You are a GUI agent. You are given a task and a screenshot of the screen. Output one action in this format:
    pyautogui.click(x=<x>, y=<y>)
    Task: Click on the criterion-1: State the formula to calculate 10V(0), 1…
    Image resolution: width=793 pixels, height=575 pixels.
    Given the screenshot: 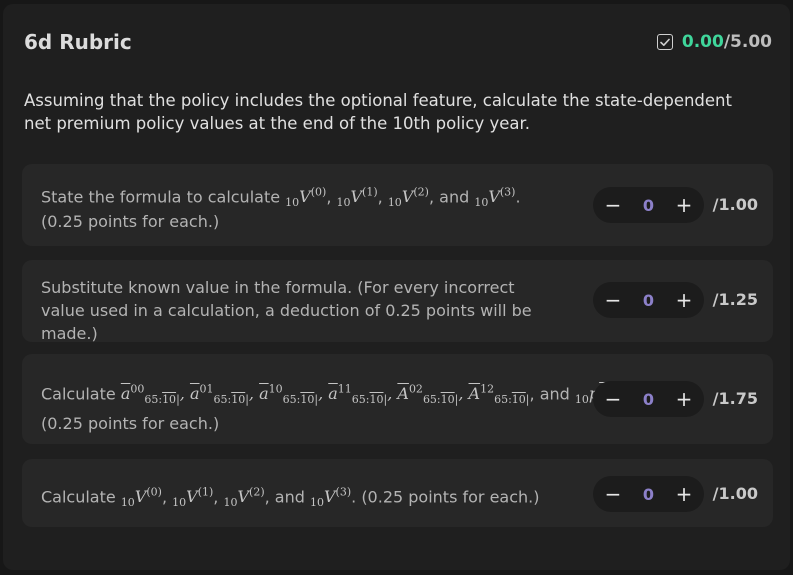 What is the action you would take?
    pyautogui.click(x=397, y=205)
    